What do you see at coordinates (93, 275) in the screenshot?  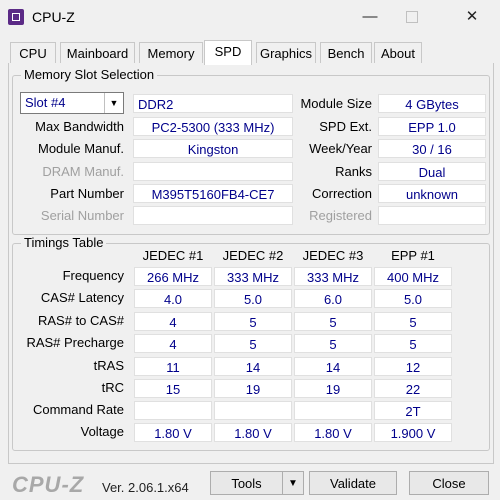 I see `timing-row-label: Frequency` at bounding box center [93, 275].